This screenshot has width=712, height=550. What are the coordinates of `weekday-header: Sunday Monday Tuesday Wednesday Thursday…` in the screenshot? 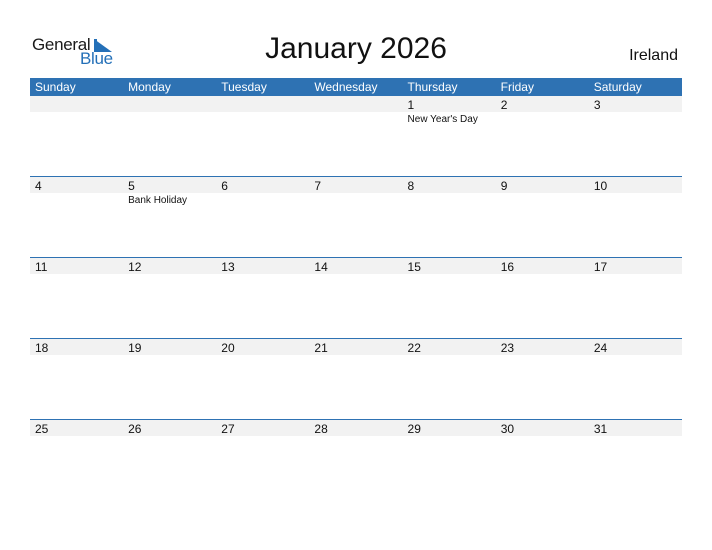 It's located at (356, 87).